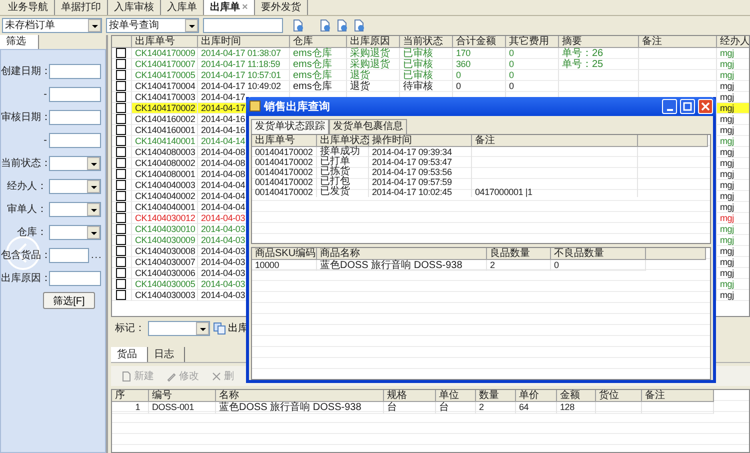 The width and height of the screenshot is (750, 453). Describe the element at coordinates (52, 25) in the screenshot. I see `order-filter-select: 未存档订单` at that location.